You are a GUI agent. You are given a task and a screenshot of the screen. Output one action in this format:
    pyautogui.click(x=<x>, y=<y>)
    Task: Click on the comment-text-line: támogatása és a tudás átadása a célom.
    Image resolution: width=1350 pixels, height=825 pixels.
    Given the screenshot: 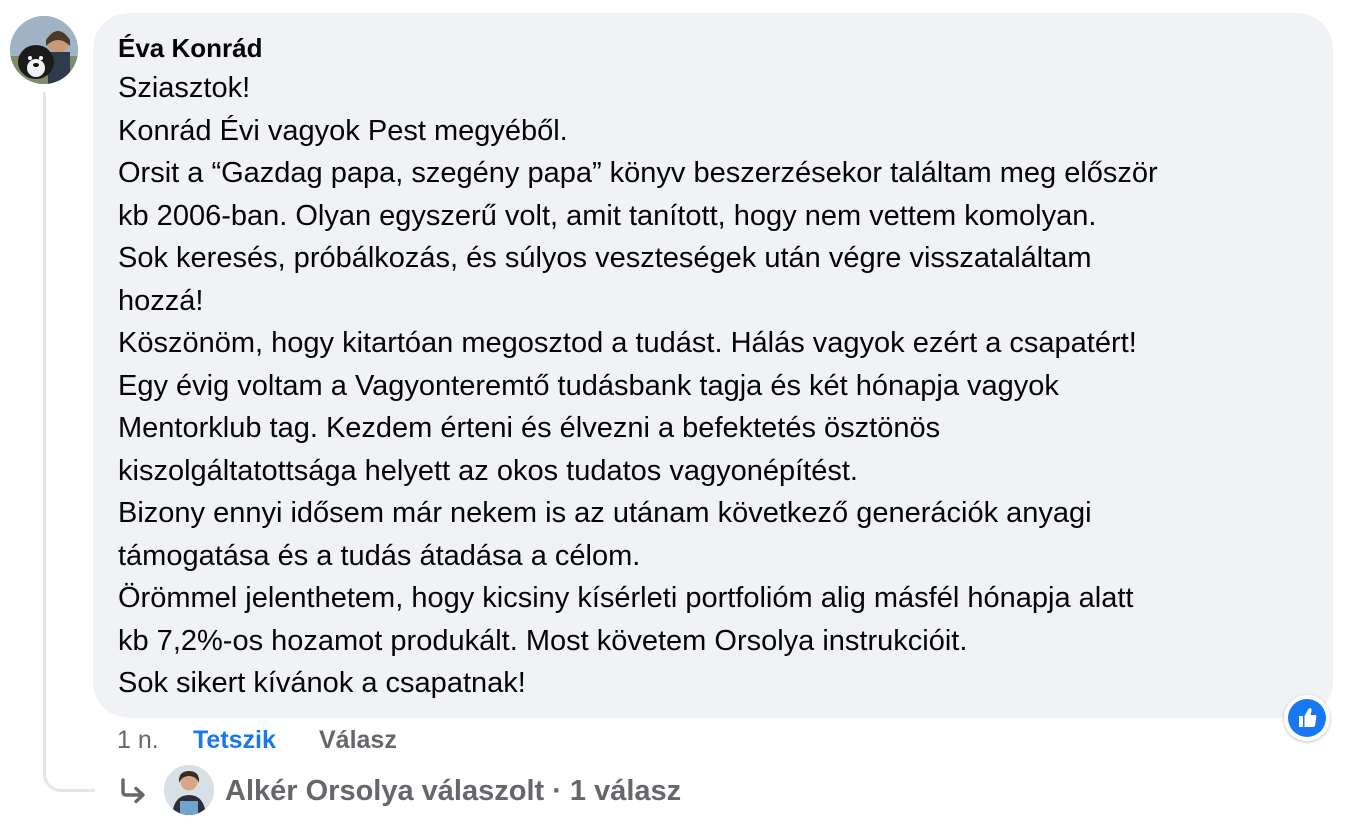 What is the action you would take?
    pyautogui.click(x=379, y=555)
    